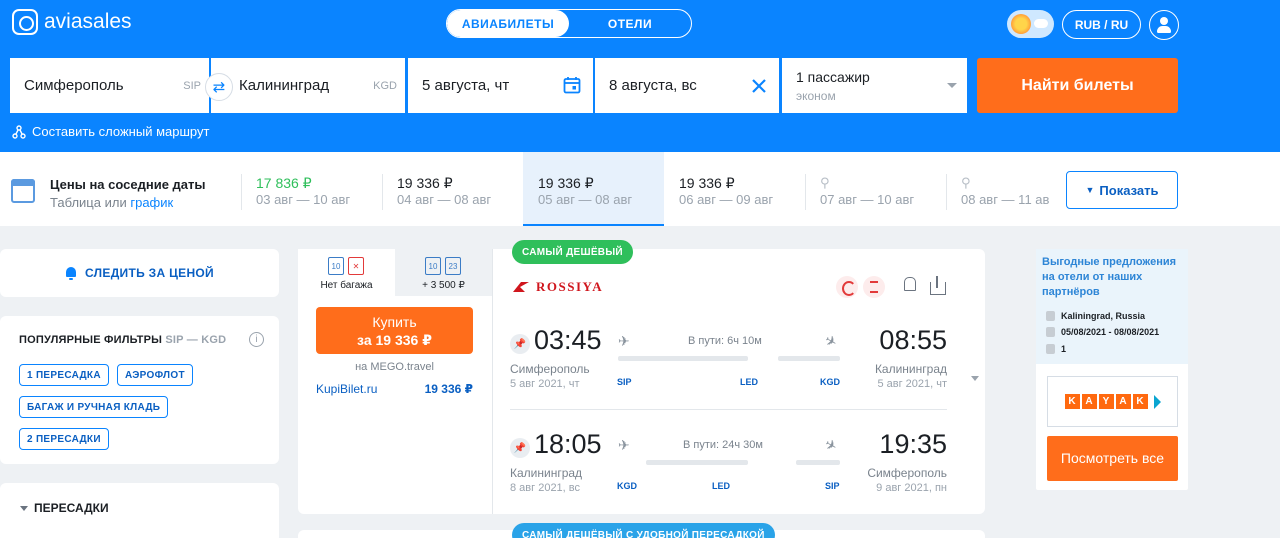 The image size is (1280, 538). Describe the element at coordinates (875, 189) in the screenshot. I see `date-cell: ⚲ 07 авг — 10 авг` at that location.